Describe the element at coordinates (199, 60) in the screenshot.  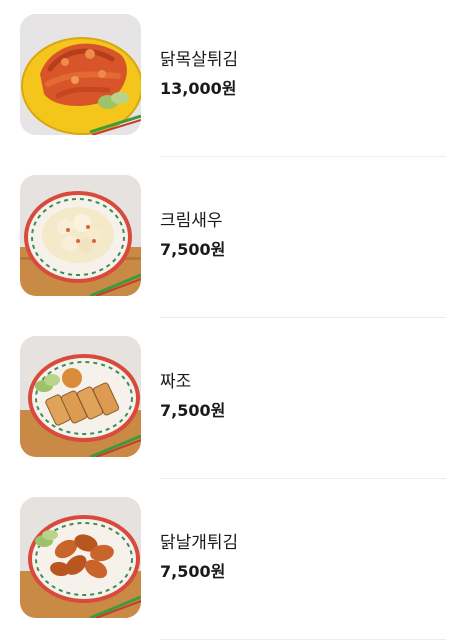
I see `menu-item-name: 닭목살튀김` at that location.